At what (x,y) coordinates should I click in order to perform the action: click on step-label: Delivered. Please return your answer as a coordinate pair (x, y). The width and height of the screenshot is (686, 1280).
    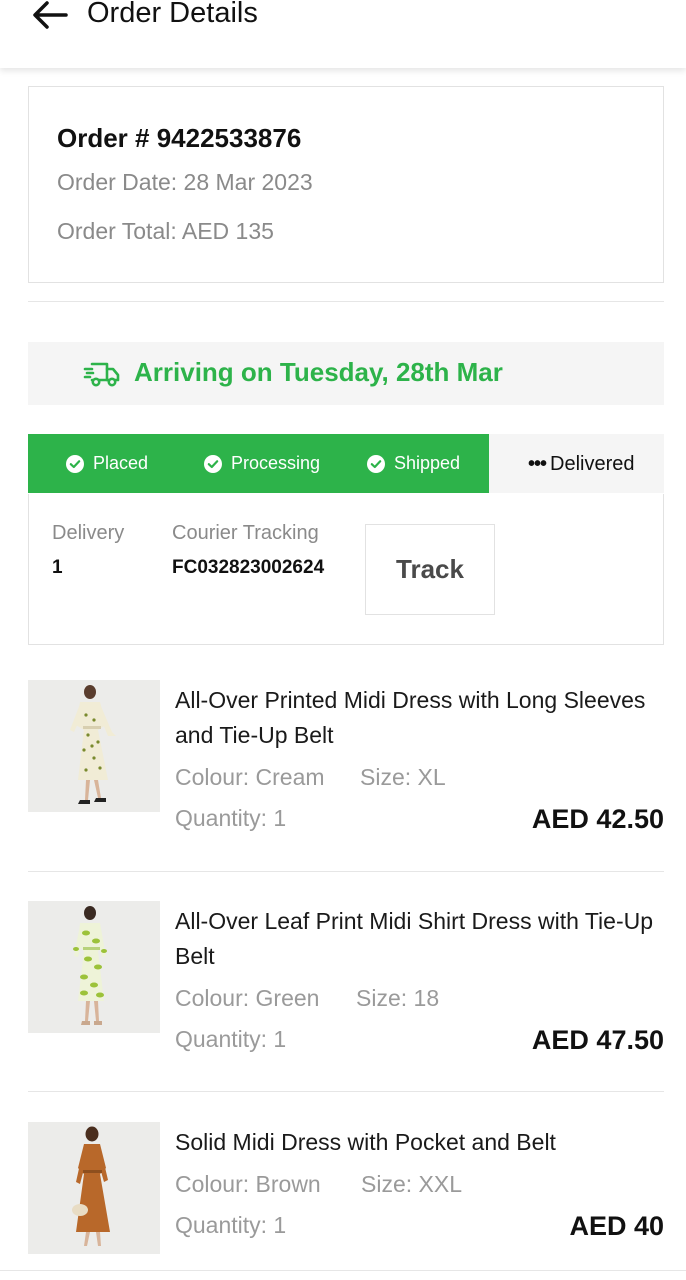
    Looking at the image, I should click on (592, 464).